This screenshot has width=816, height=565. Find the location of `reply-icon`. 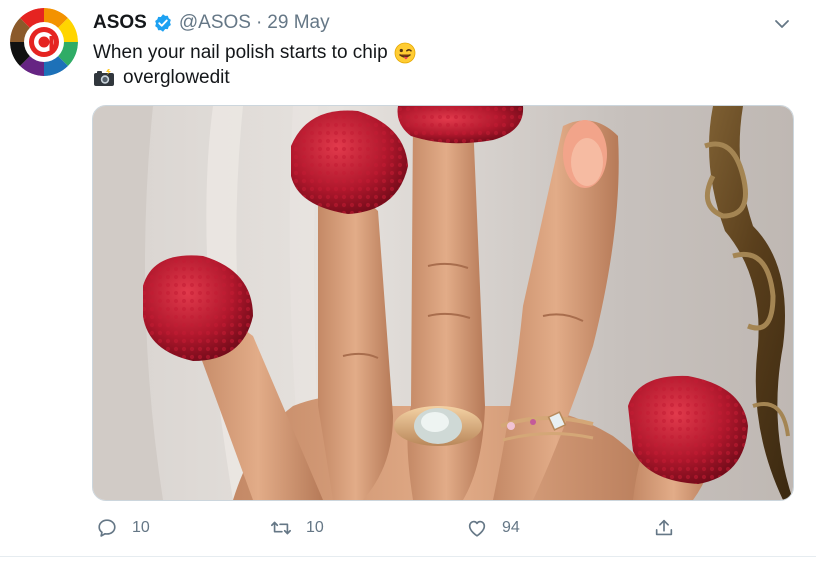

reply-icon is located at coordinates (107, 528).